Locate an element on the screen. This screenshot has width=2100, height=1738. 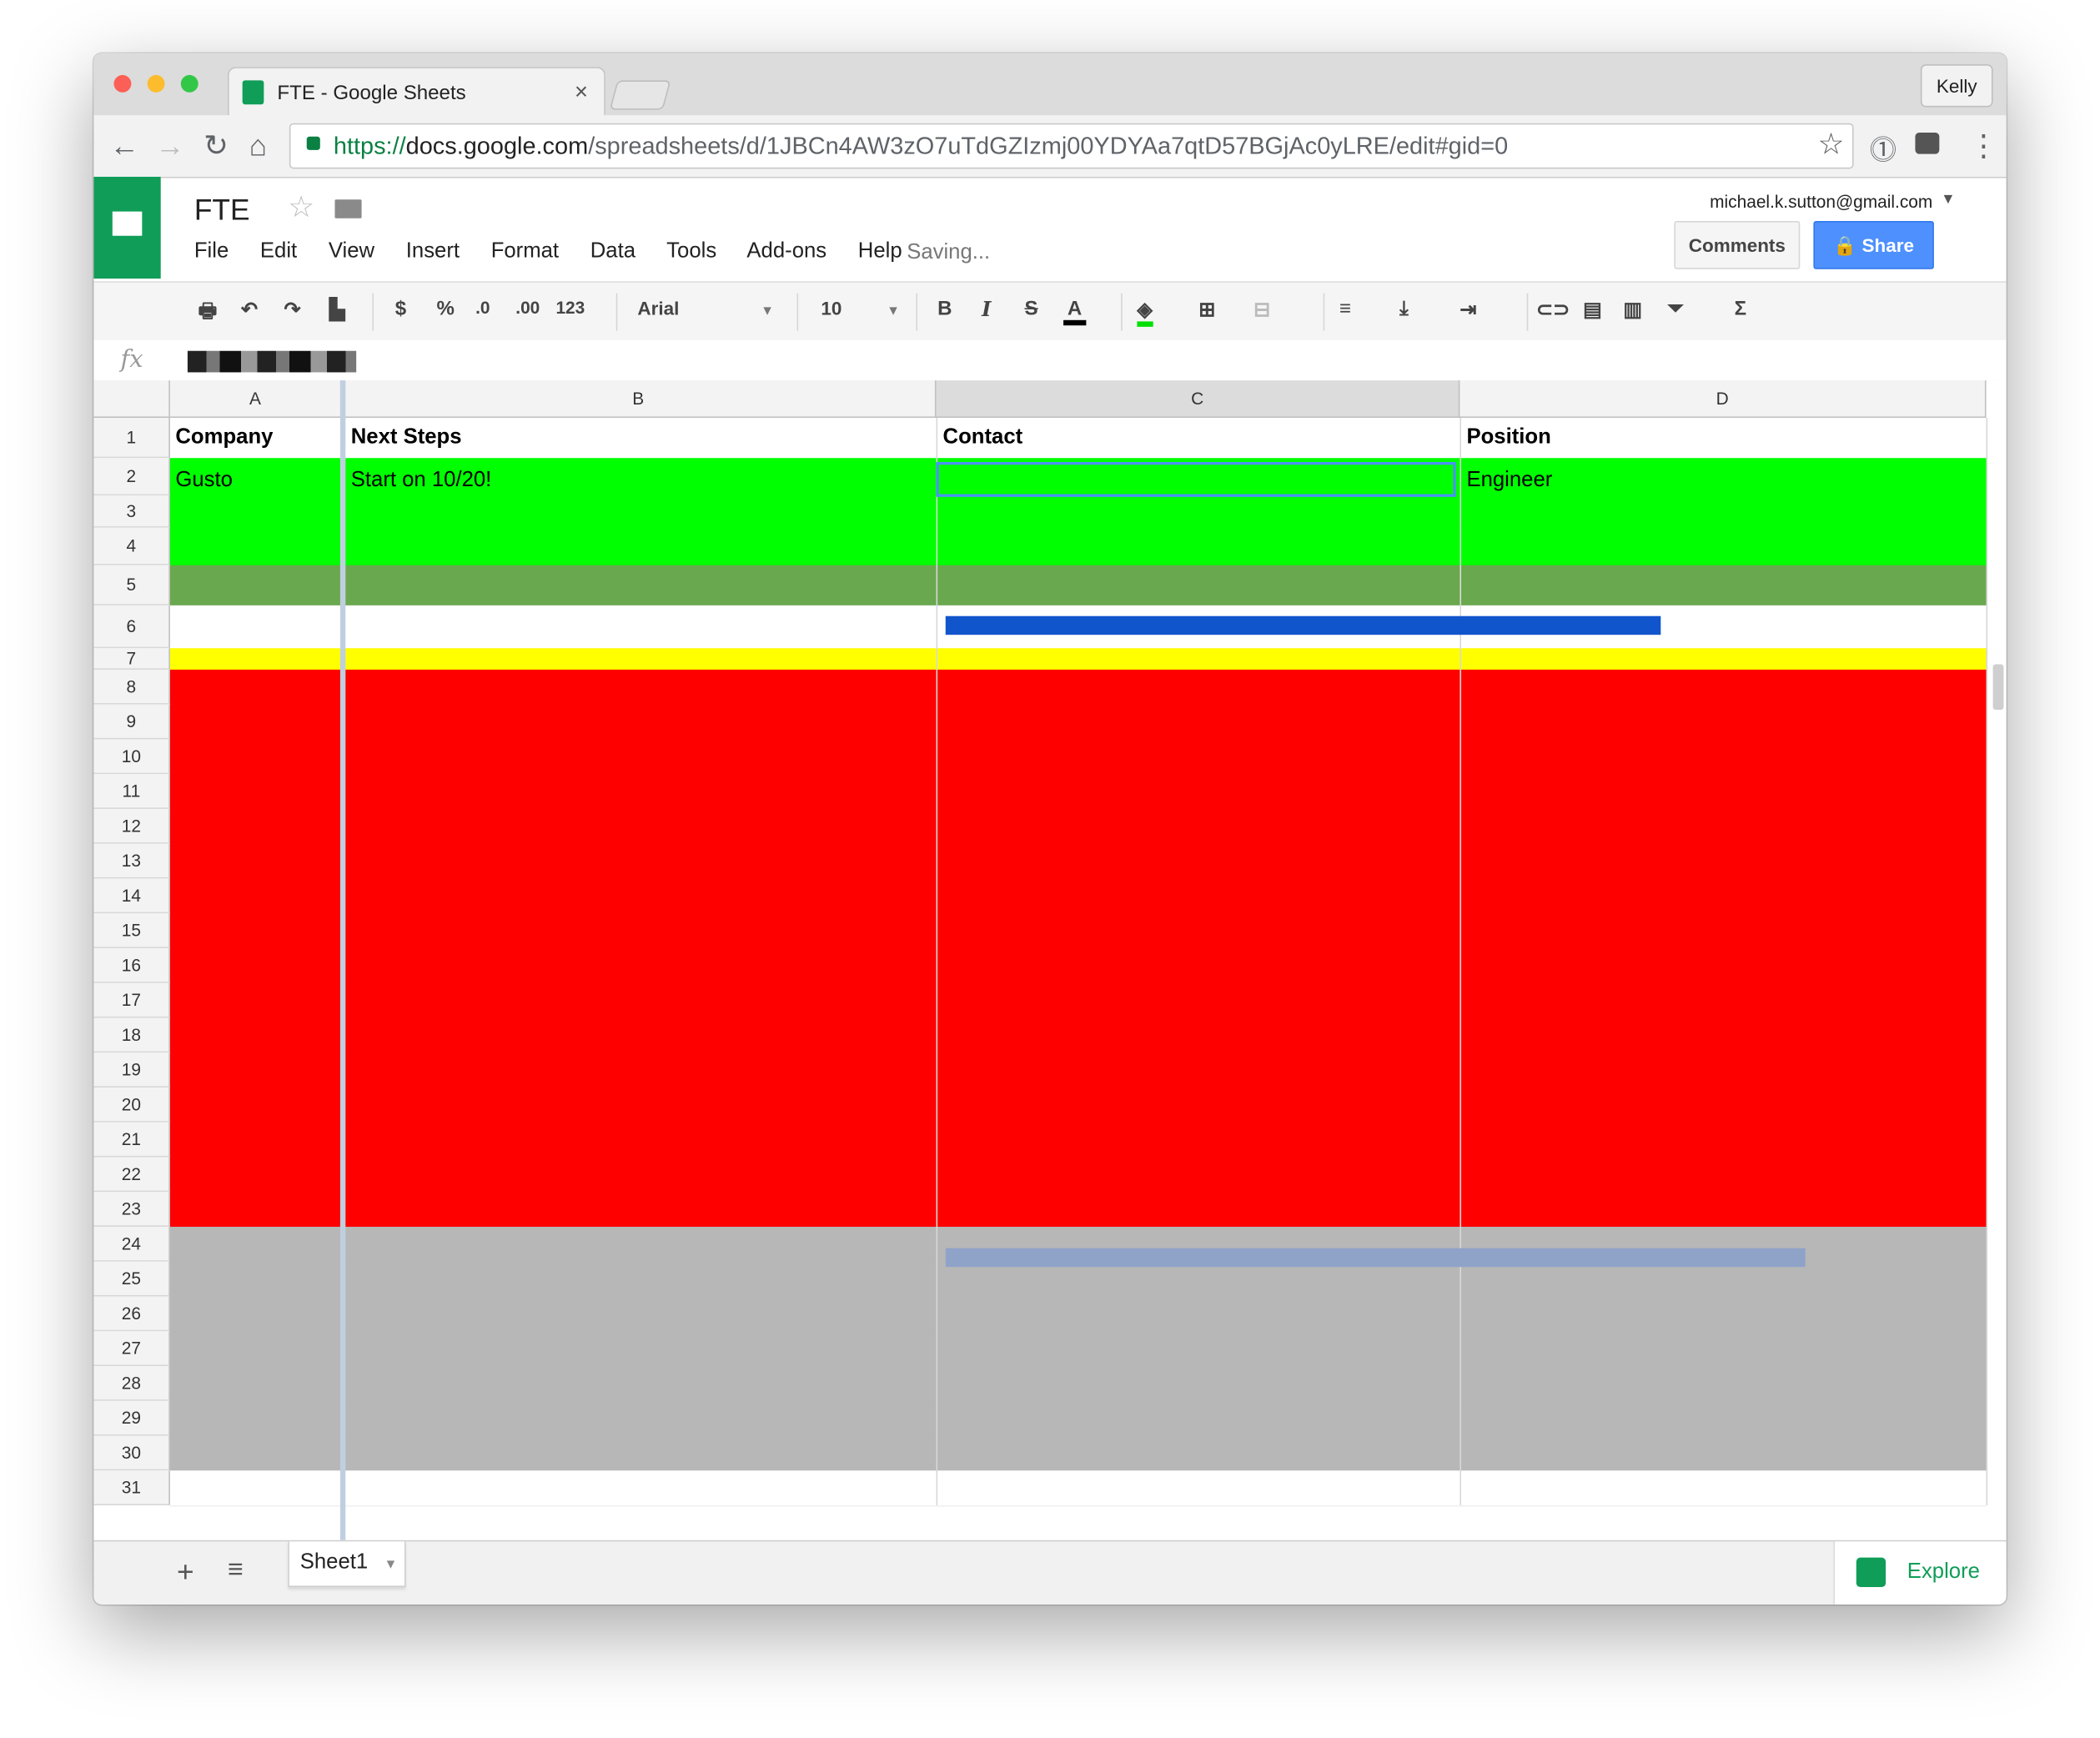
reload-icon: ↻ is located at coordinates (216, 145).